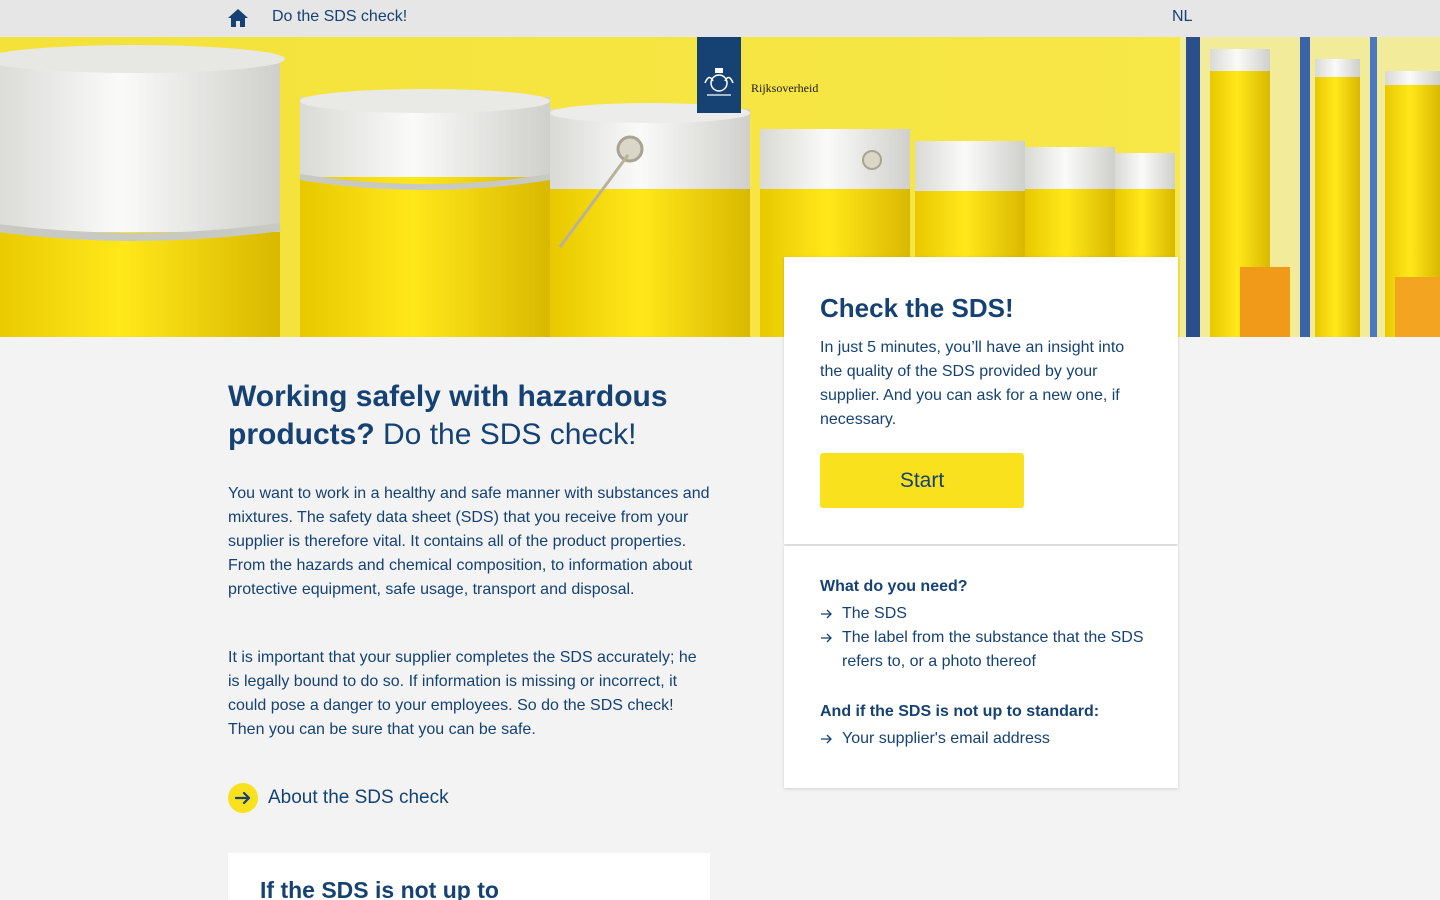 The image size is (1440, 900). I want to click on top-bar: Do the SDS check! NL, so click(720, 18).